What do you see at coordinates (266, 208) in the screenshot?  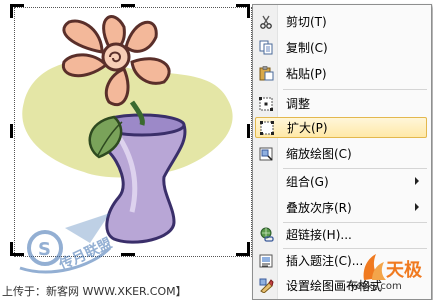 I see `order-icon` at bounding box center [266, 208].